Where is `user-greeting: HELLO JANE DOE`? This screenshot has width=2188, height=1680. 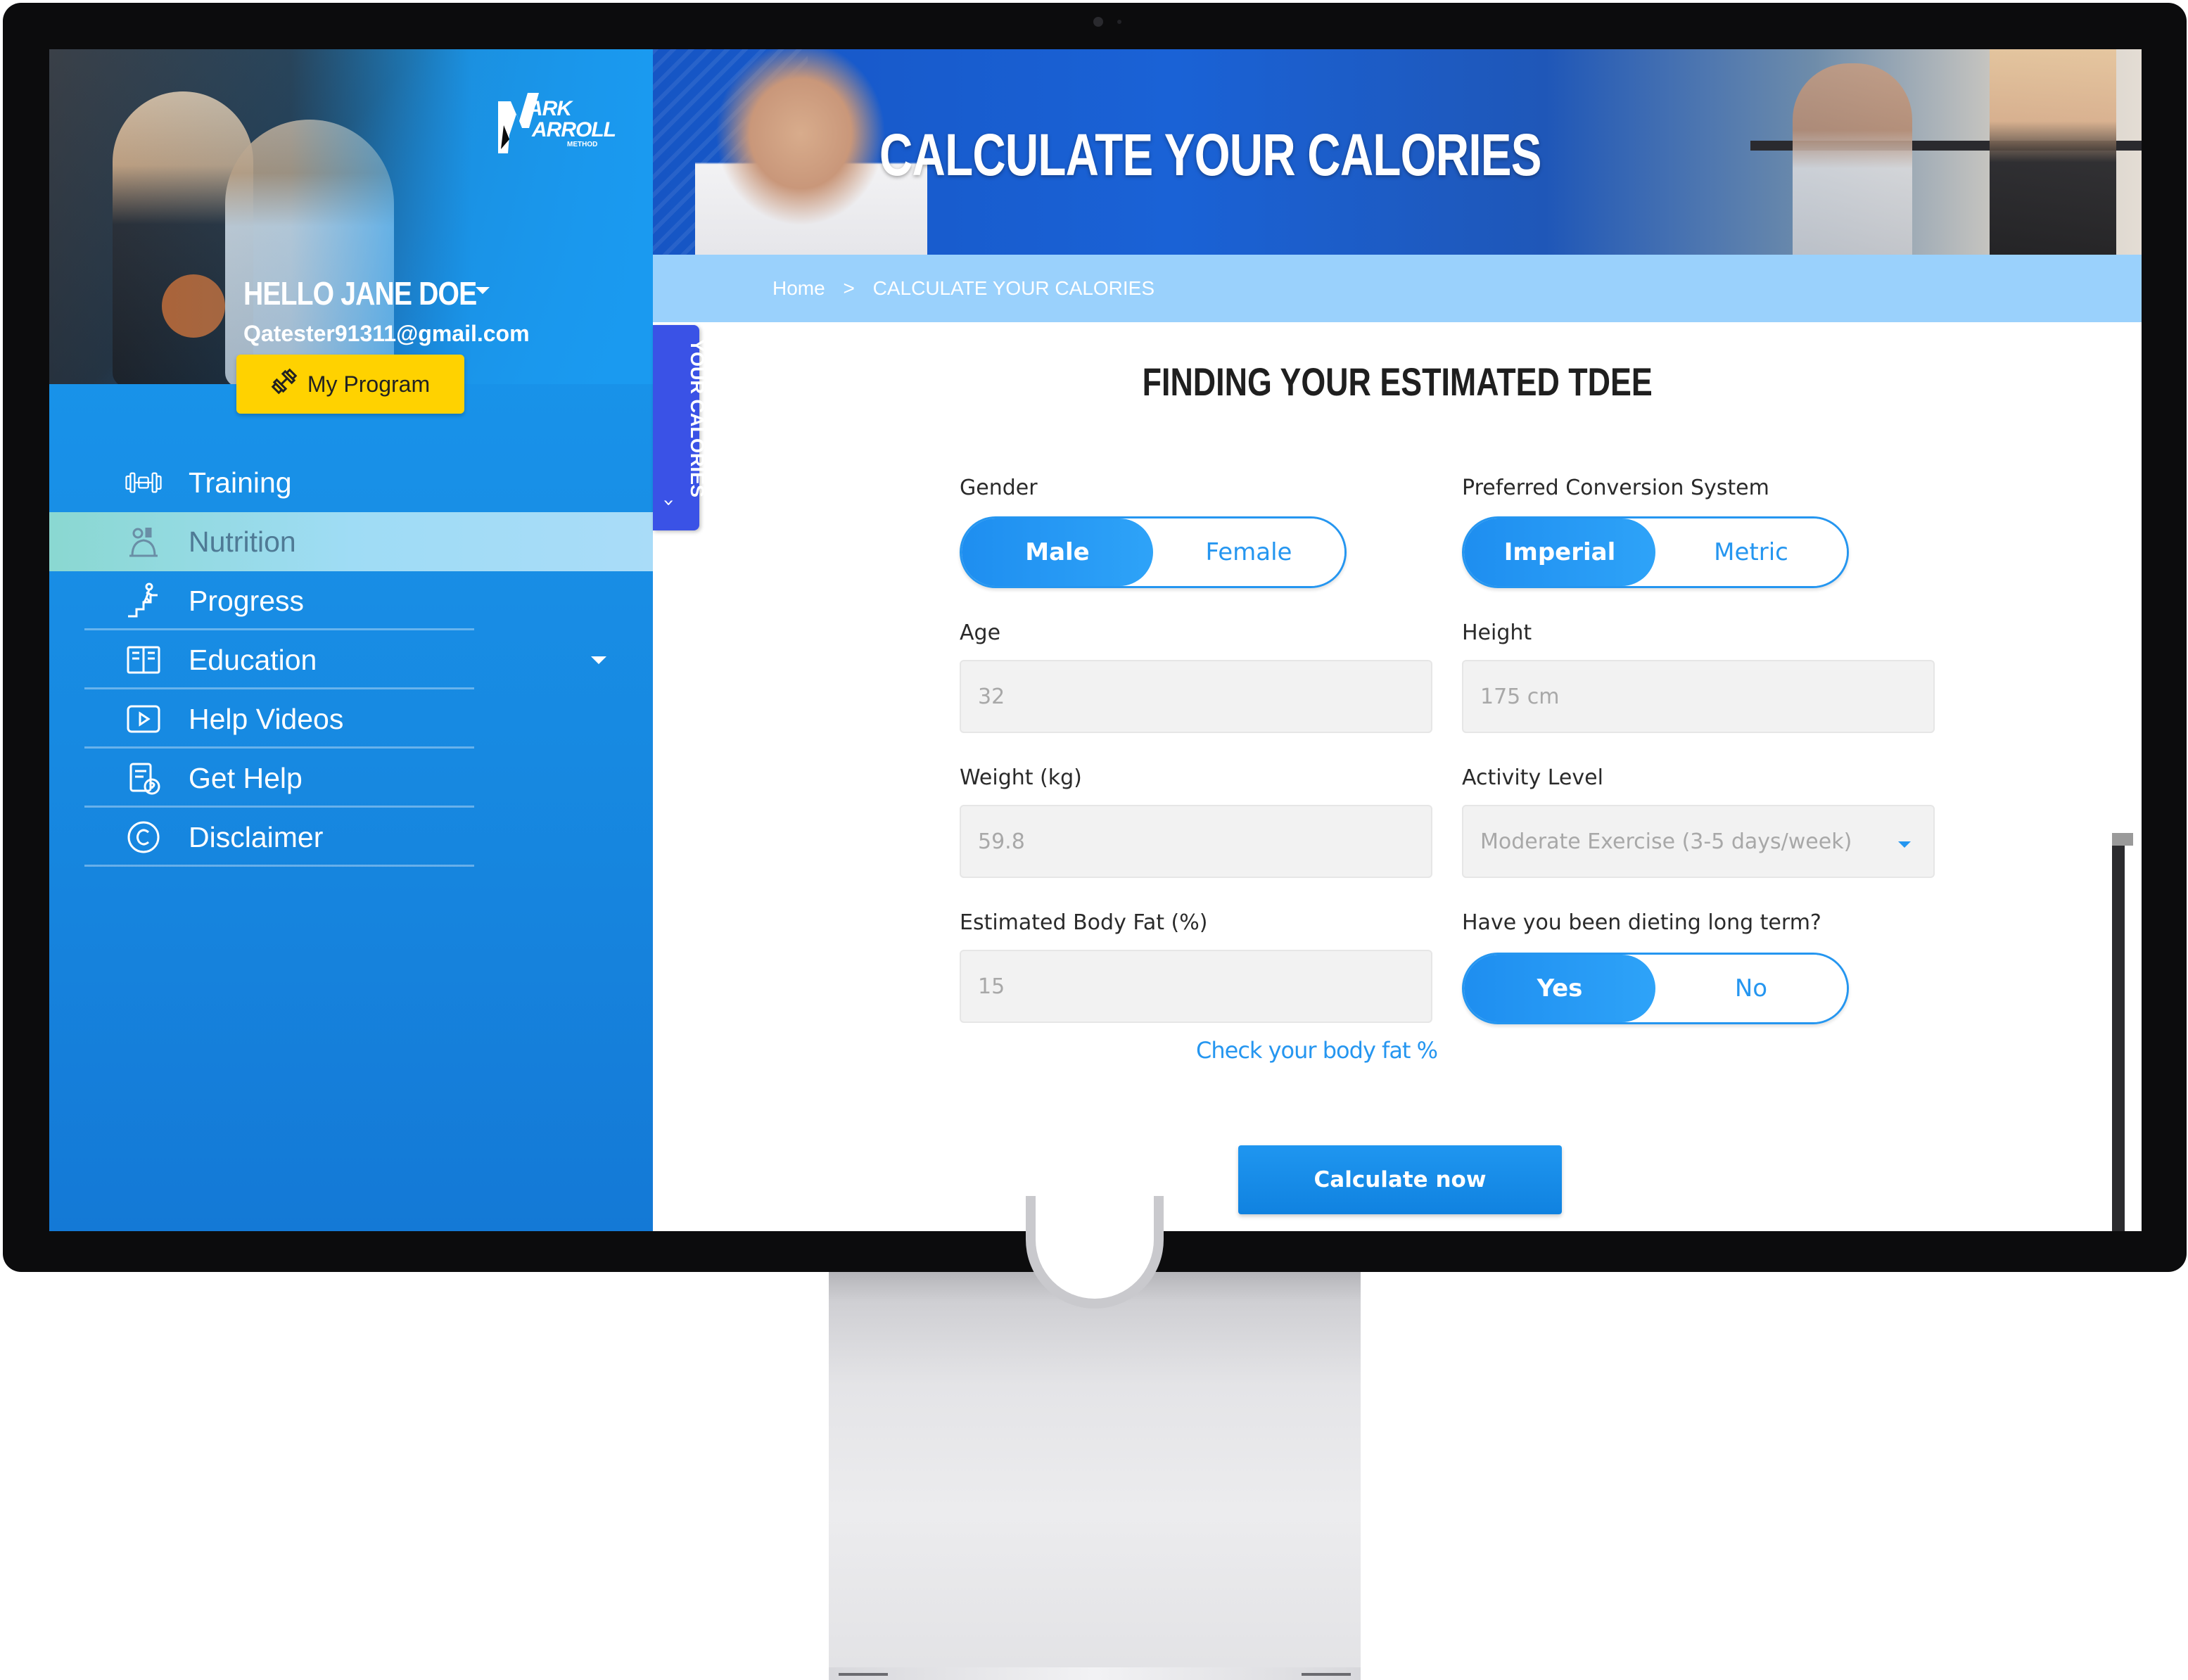 user-greeting: HELLO JANE DOE is located at coordinates (360, 293).